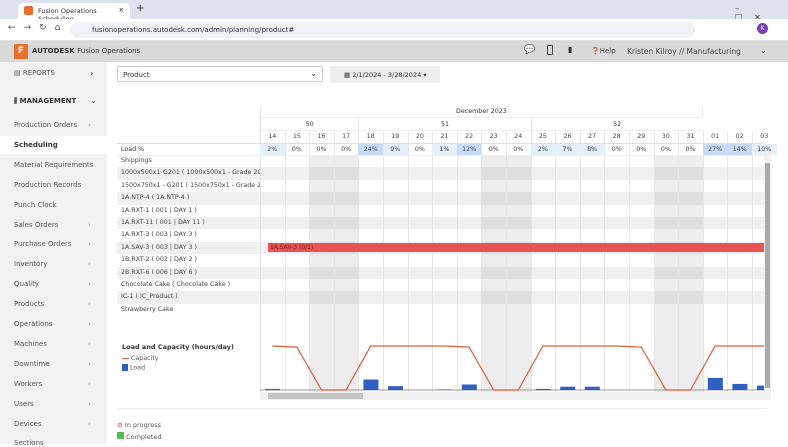  I want to click on day-header: 24, so click(518, 136).